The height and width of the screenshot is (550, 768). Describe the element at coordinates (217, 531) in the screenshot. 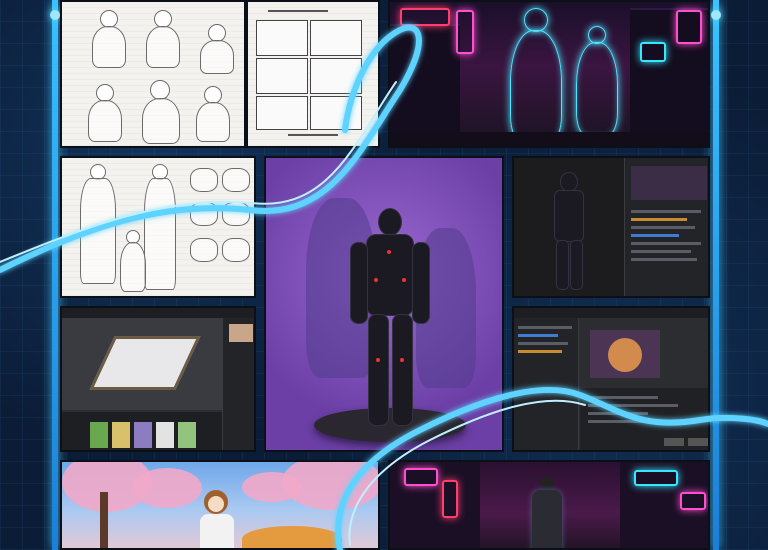

I see `character-body` at that location.